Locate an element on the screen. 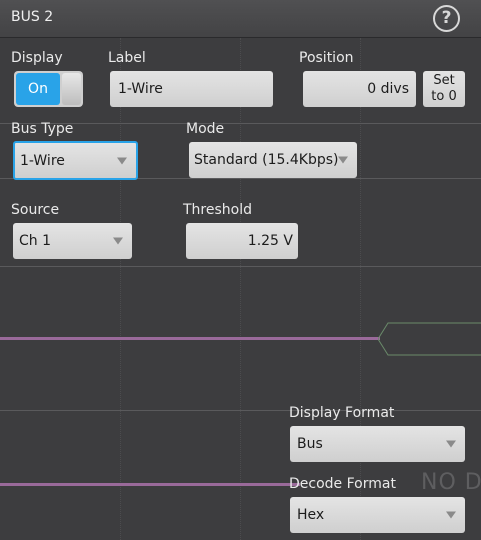 This screenshot has height=540, width=481. position-input: 0 divs is located at coordinates (359, 89).